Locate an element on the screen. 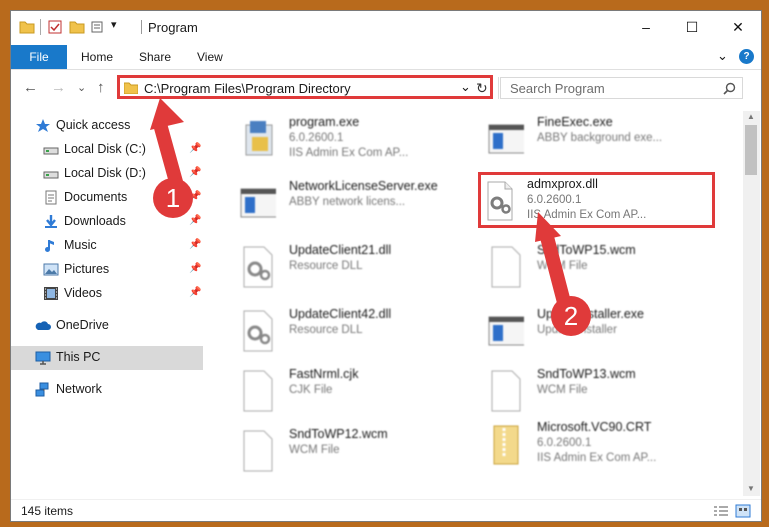  file-name: admxprox.dll is located at coordinates (562, 184).